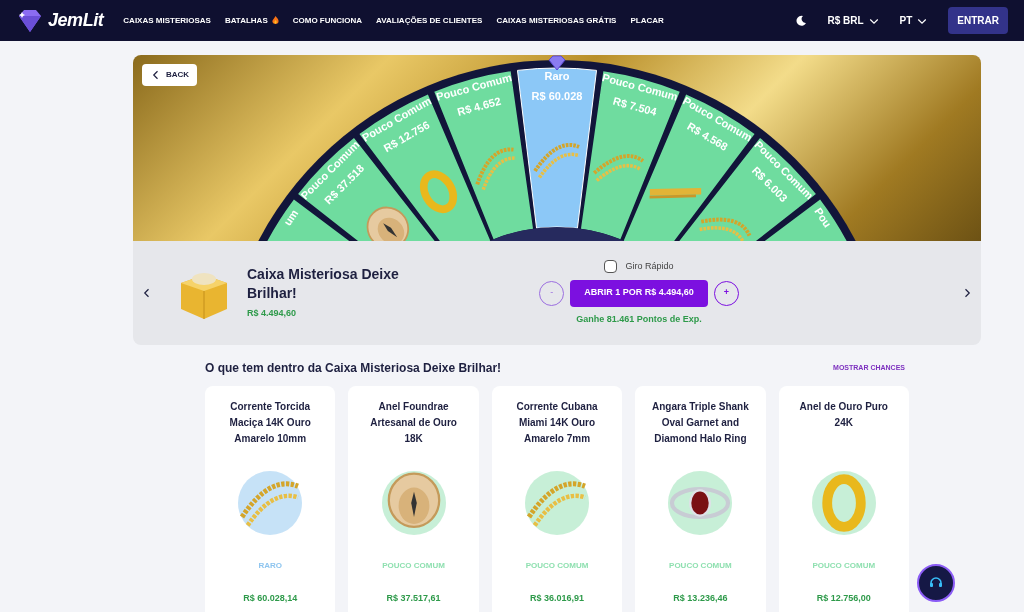  I want to click on product-card: Corrente Cubana Miami 14K Ouro Amarelo 7mm POUCO COMUM R$ 36.016,91, so click(557, 499).